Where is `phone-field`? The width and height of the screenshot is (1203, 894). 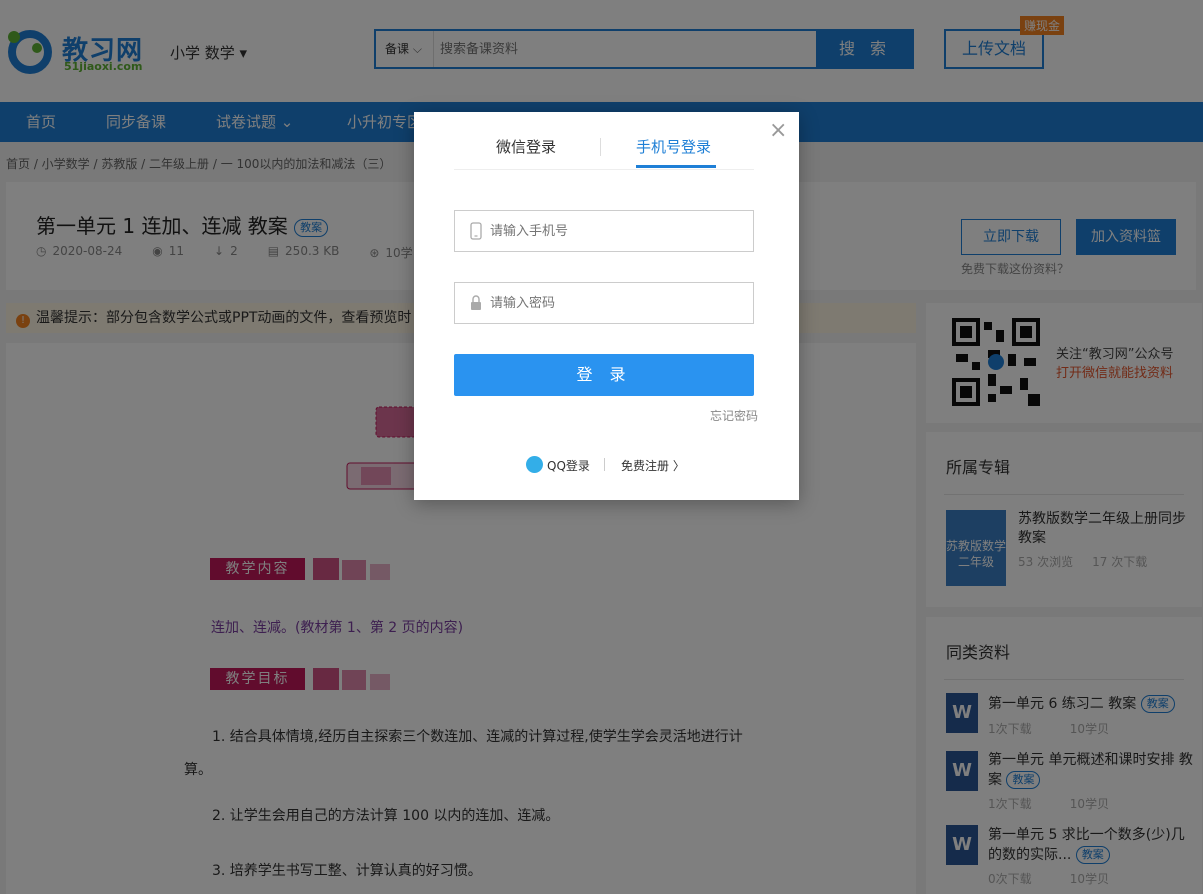
phone-field is located at coordinates (604, 231).